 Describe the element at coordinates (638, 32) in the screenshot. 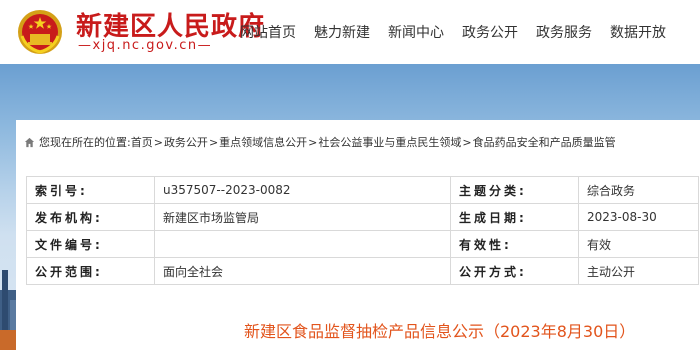

I see `nav-item-open-data: 数据开放` at that location.